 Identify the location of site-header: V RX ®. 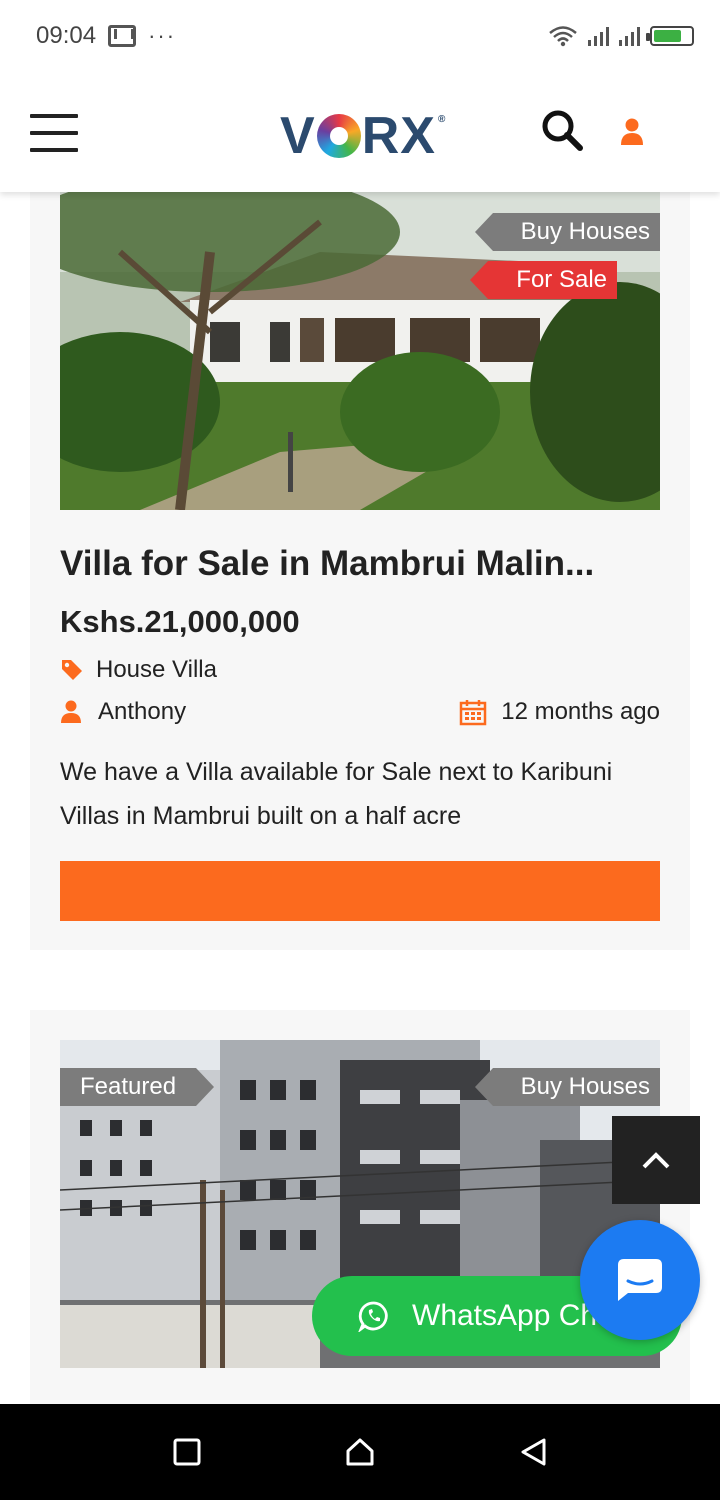
(360, 132).